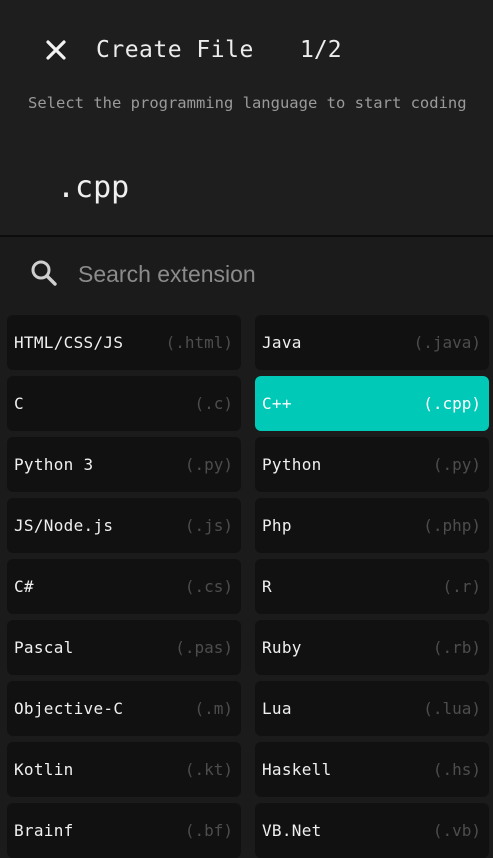 The image size is (493, 858). What do you see at coordinates (204, 647) in the screenshot?
I see `language-extension: (.pas)` at bounding box center [204, 647].